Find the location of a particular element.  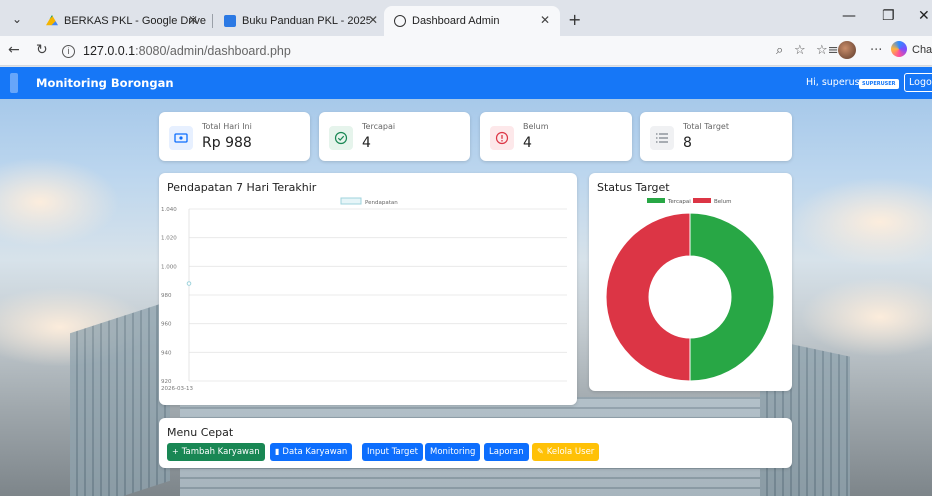

legend-label: Belum is located at coordinates (723, 202).